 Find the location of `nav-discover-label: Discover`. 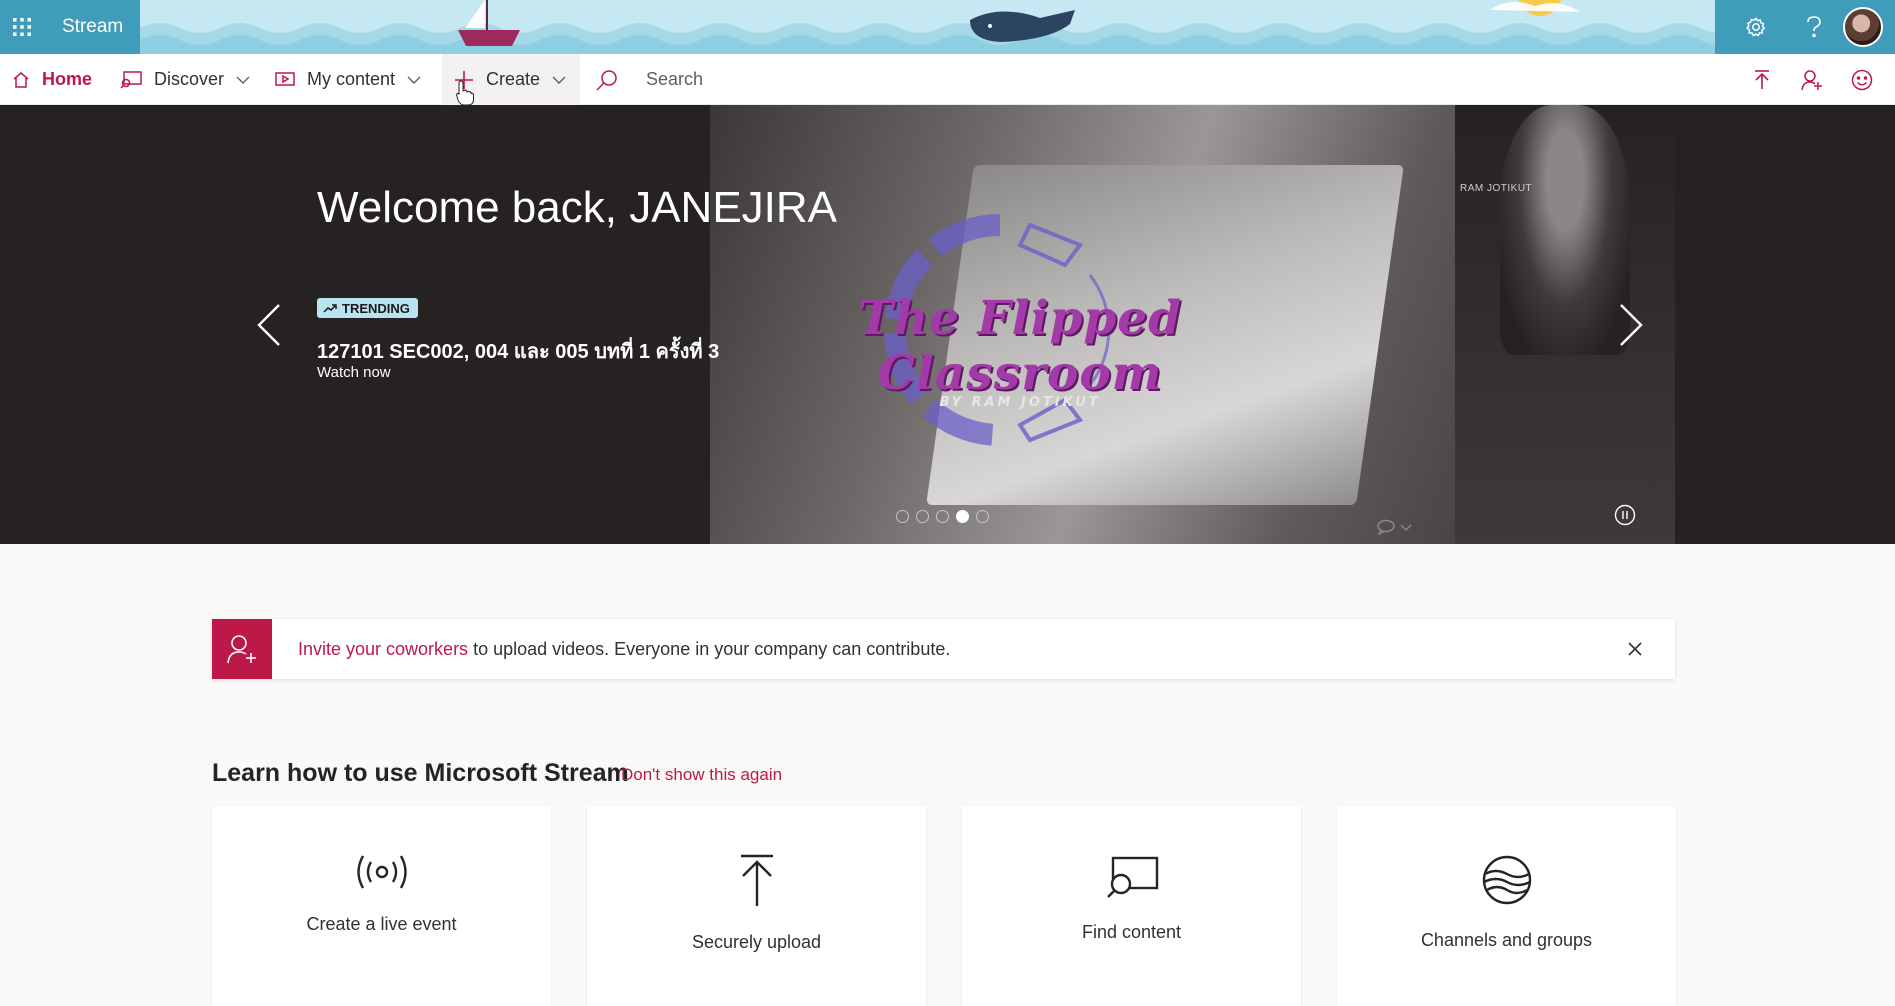

nav-discover-label: Discover is located at coordinates (189, 79).